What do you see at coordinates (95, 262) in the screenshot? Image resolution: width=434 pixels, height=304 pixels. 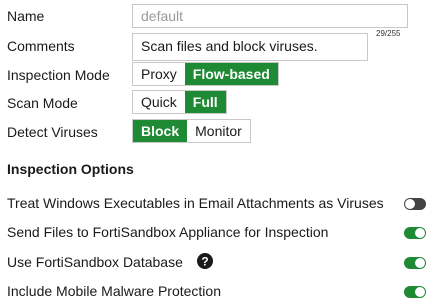 I see `option-label-use-fortisandbox-database: Use FortiSandbox Database` at bounding box center [95, 262].